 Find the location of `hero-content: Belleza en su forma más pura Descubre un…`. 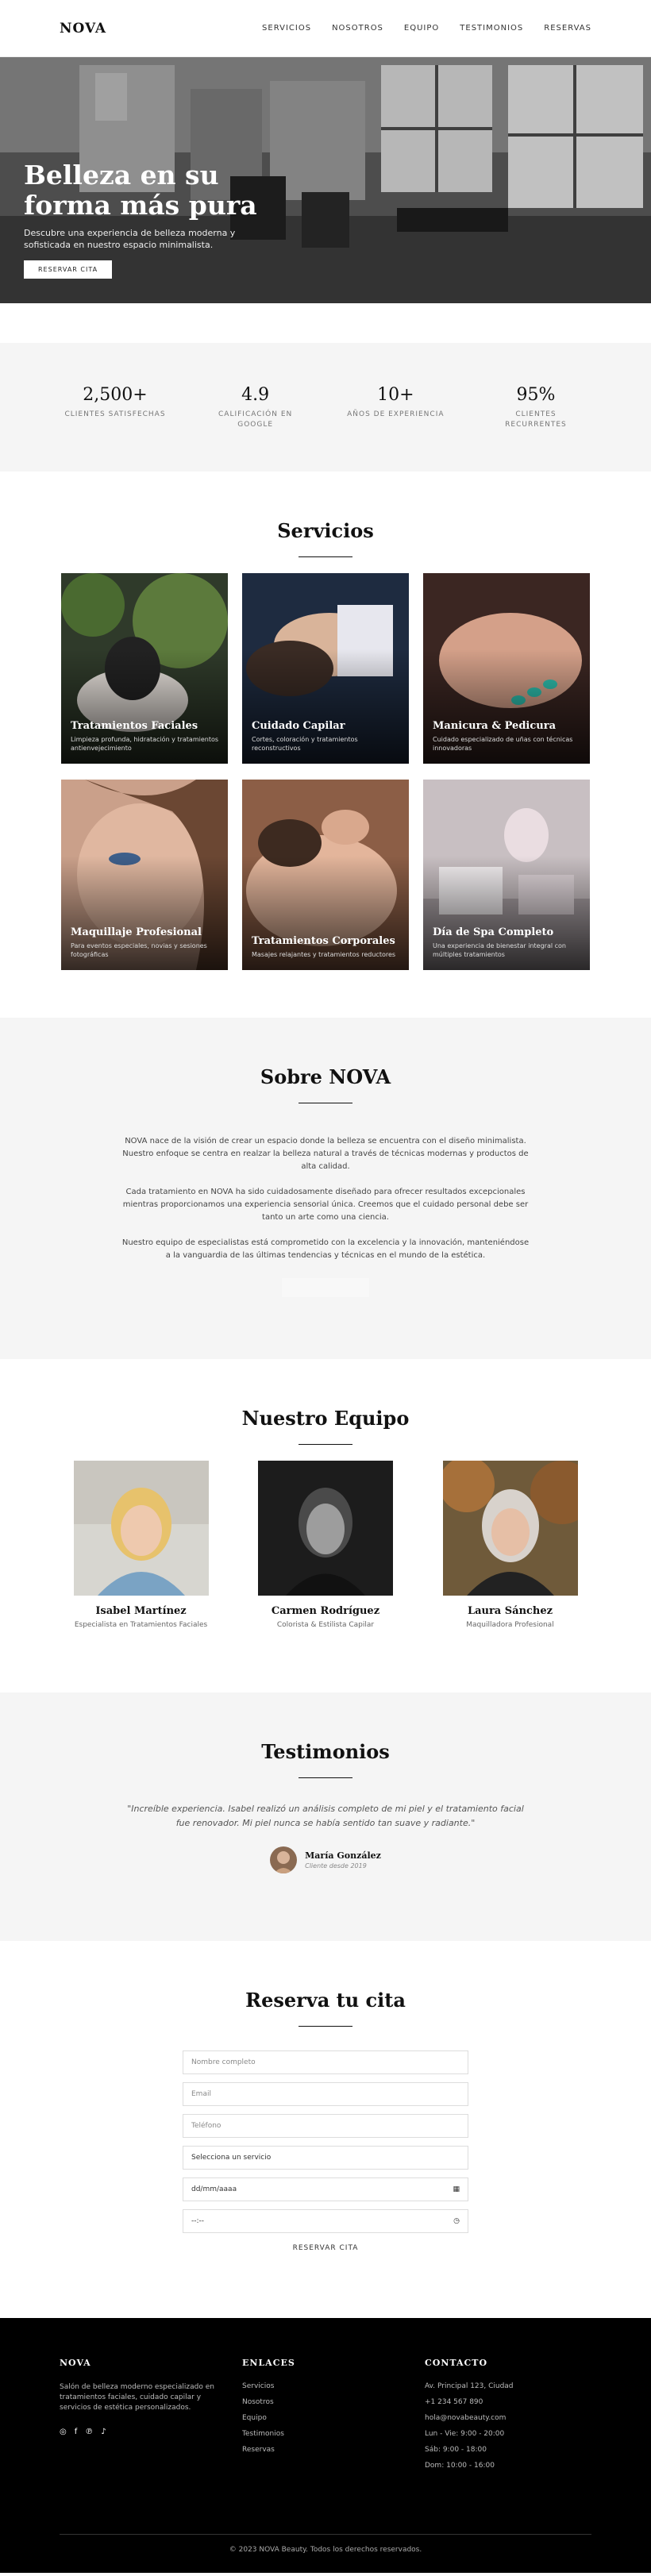

hero-content: Belleza en su forma más pura Descubre un… is located at coordinates (143, 220).